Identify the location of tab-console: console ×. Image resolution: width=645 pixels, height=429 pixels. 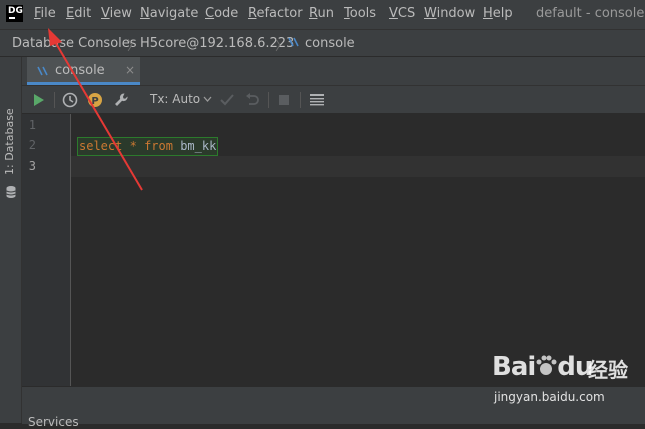
(83, 71).